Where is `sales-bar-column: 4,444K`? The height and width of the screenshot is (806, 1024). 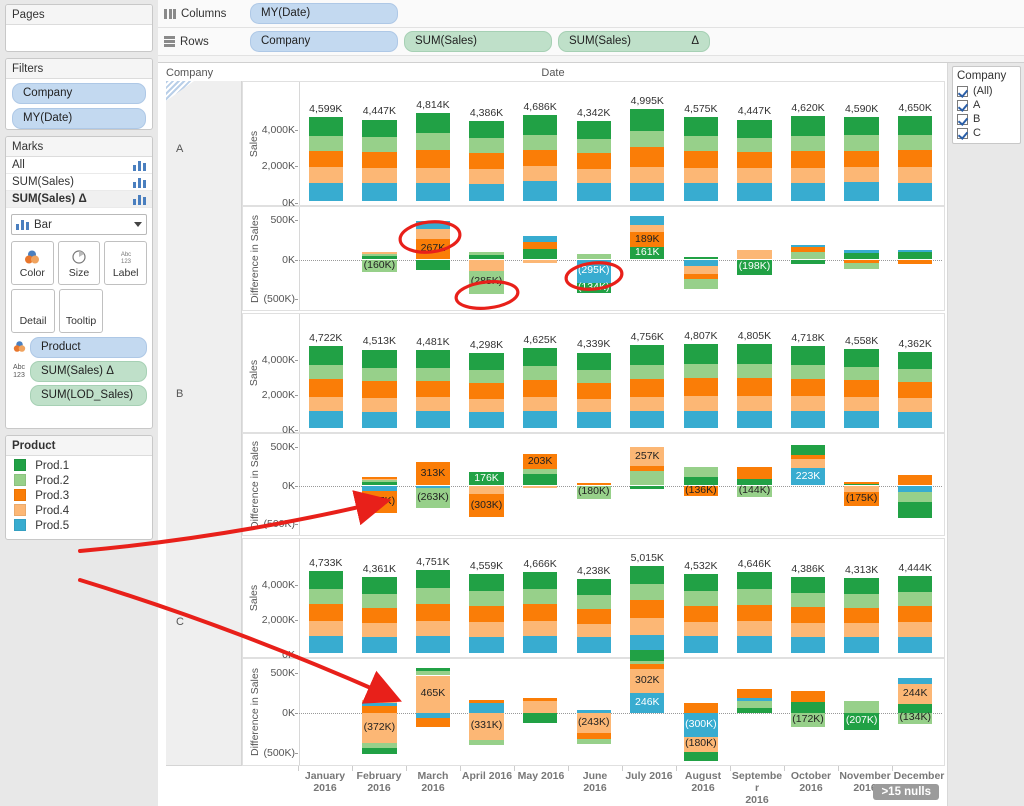
sales-bar-column: 4,444K is located at coordinates (915, 598).